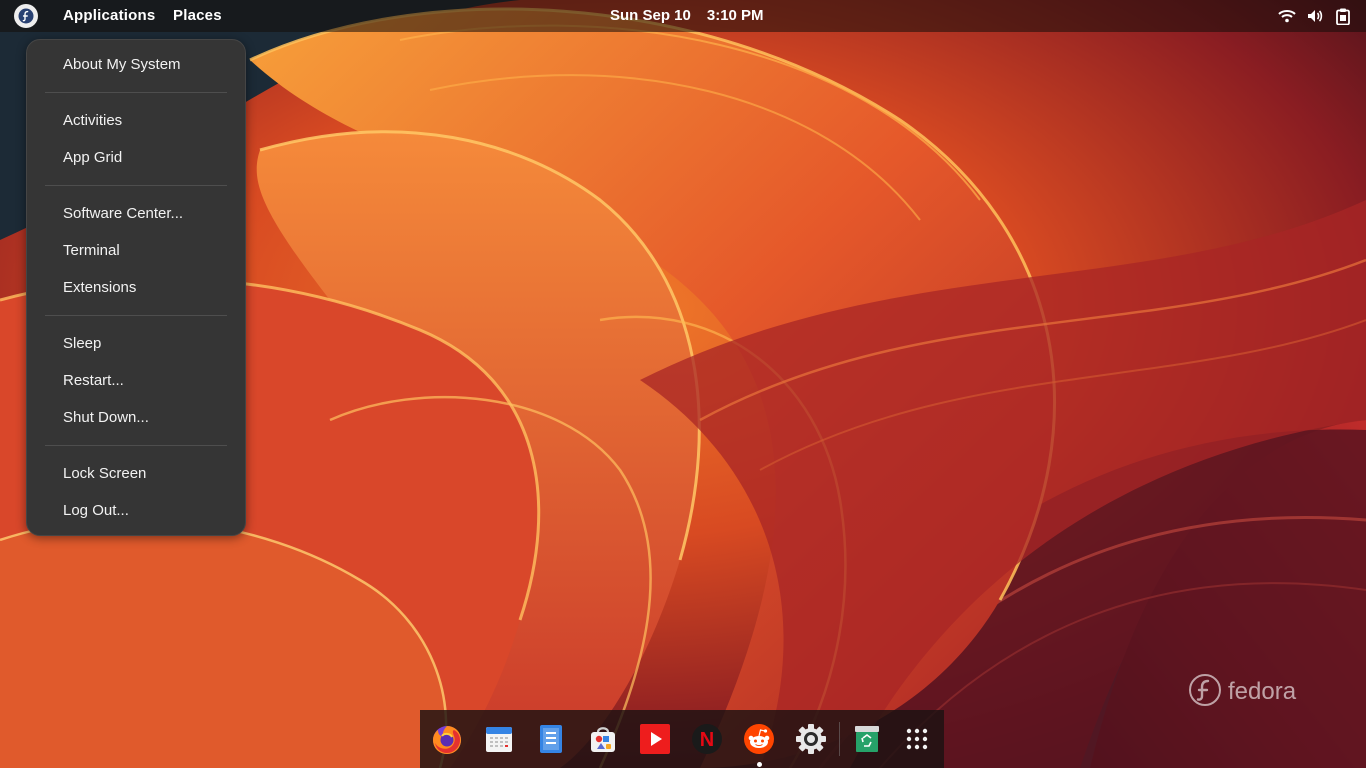  What do you see at coordinates (26, 16) in the screenshot?
I see `fedora-logo-icon` at bounding box center [26, 16].